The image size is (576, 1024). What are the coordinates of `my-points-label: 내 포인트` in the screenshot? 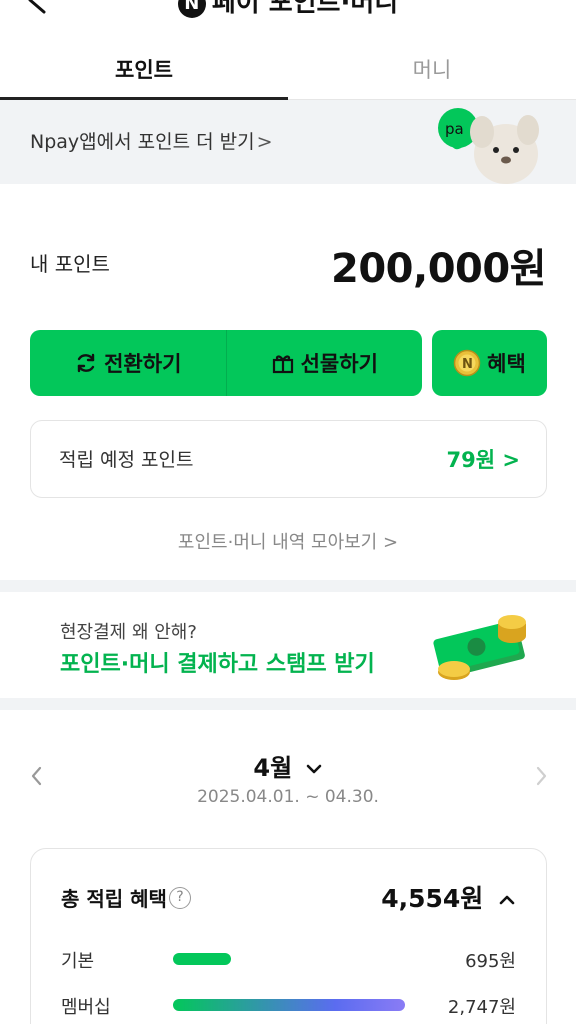 It's located at (70, 264).